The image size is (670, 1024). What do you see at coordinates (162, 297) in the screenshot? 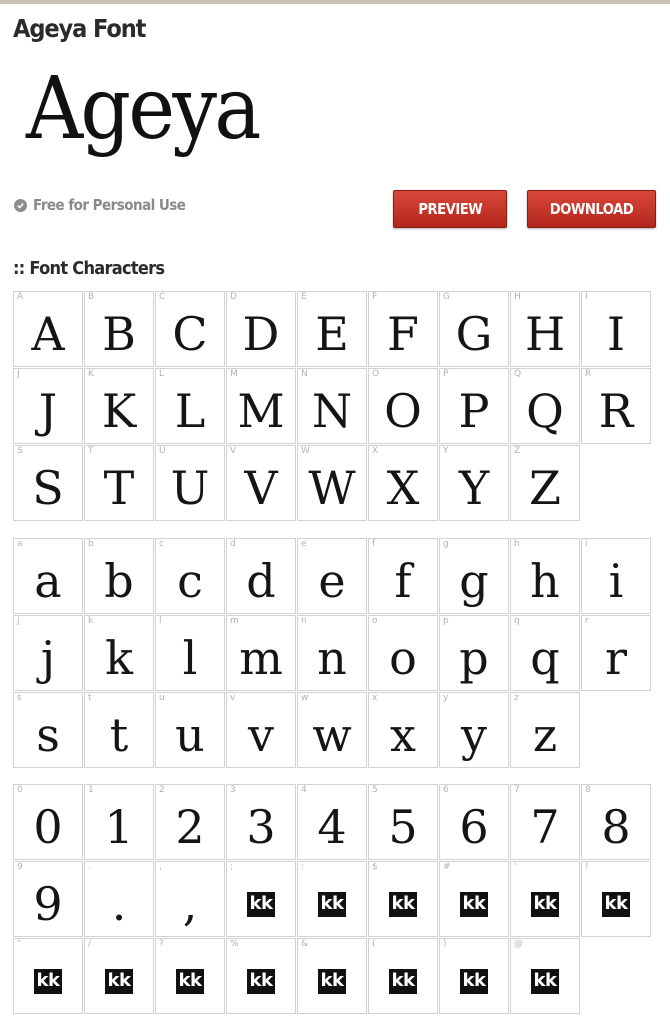
I see `character-key-label: C` at bounding box center [162, 297].